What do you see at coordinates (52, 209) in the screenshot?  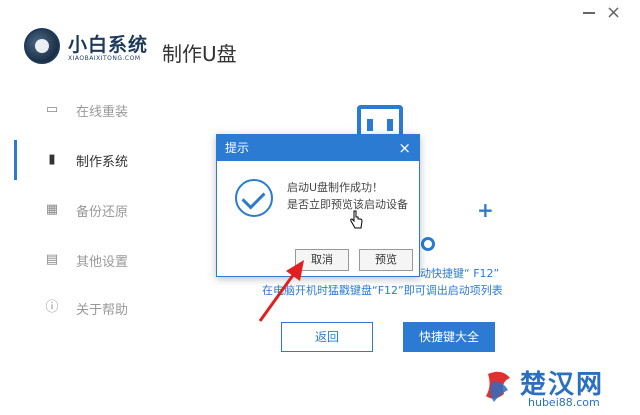 I see `backup-icon: ▦` at bounding box center [52, 209].